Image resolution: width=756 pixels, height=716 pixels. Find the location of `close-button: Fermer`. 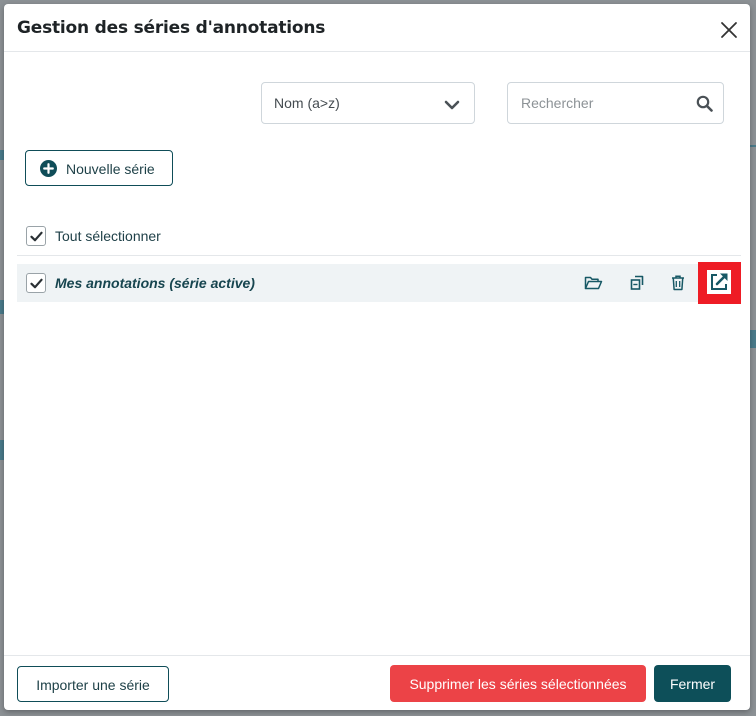

close-button: Fermer is located at coordinates (692, 683).